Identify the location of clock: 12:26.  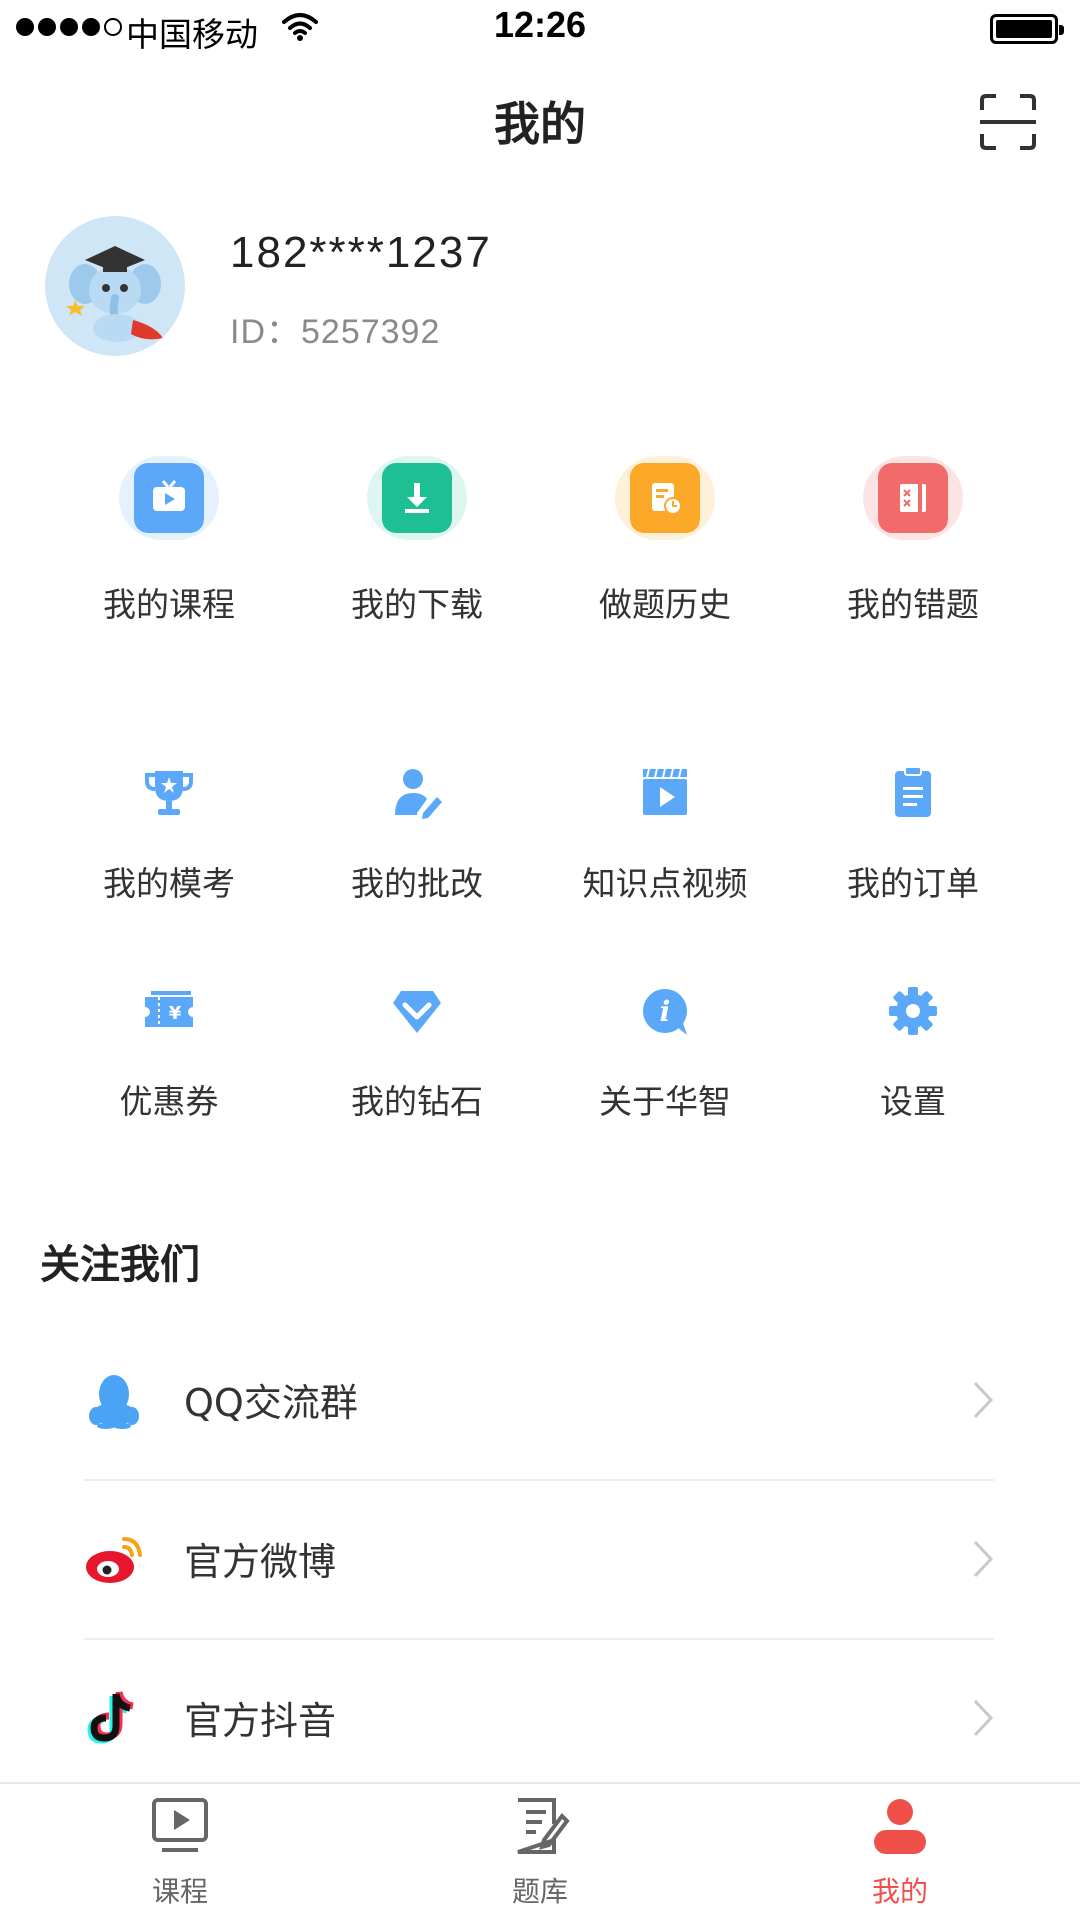
(540, 24).